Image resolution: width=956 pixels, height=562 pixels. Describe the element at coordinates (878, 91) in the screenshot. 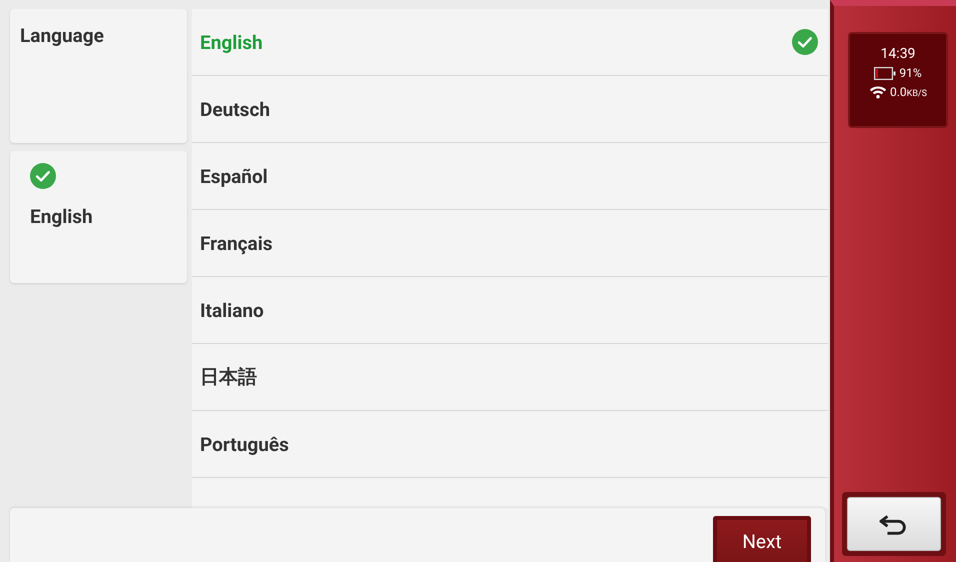

I see `wifi-icon` at that location.